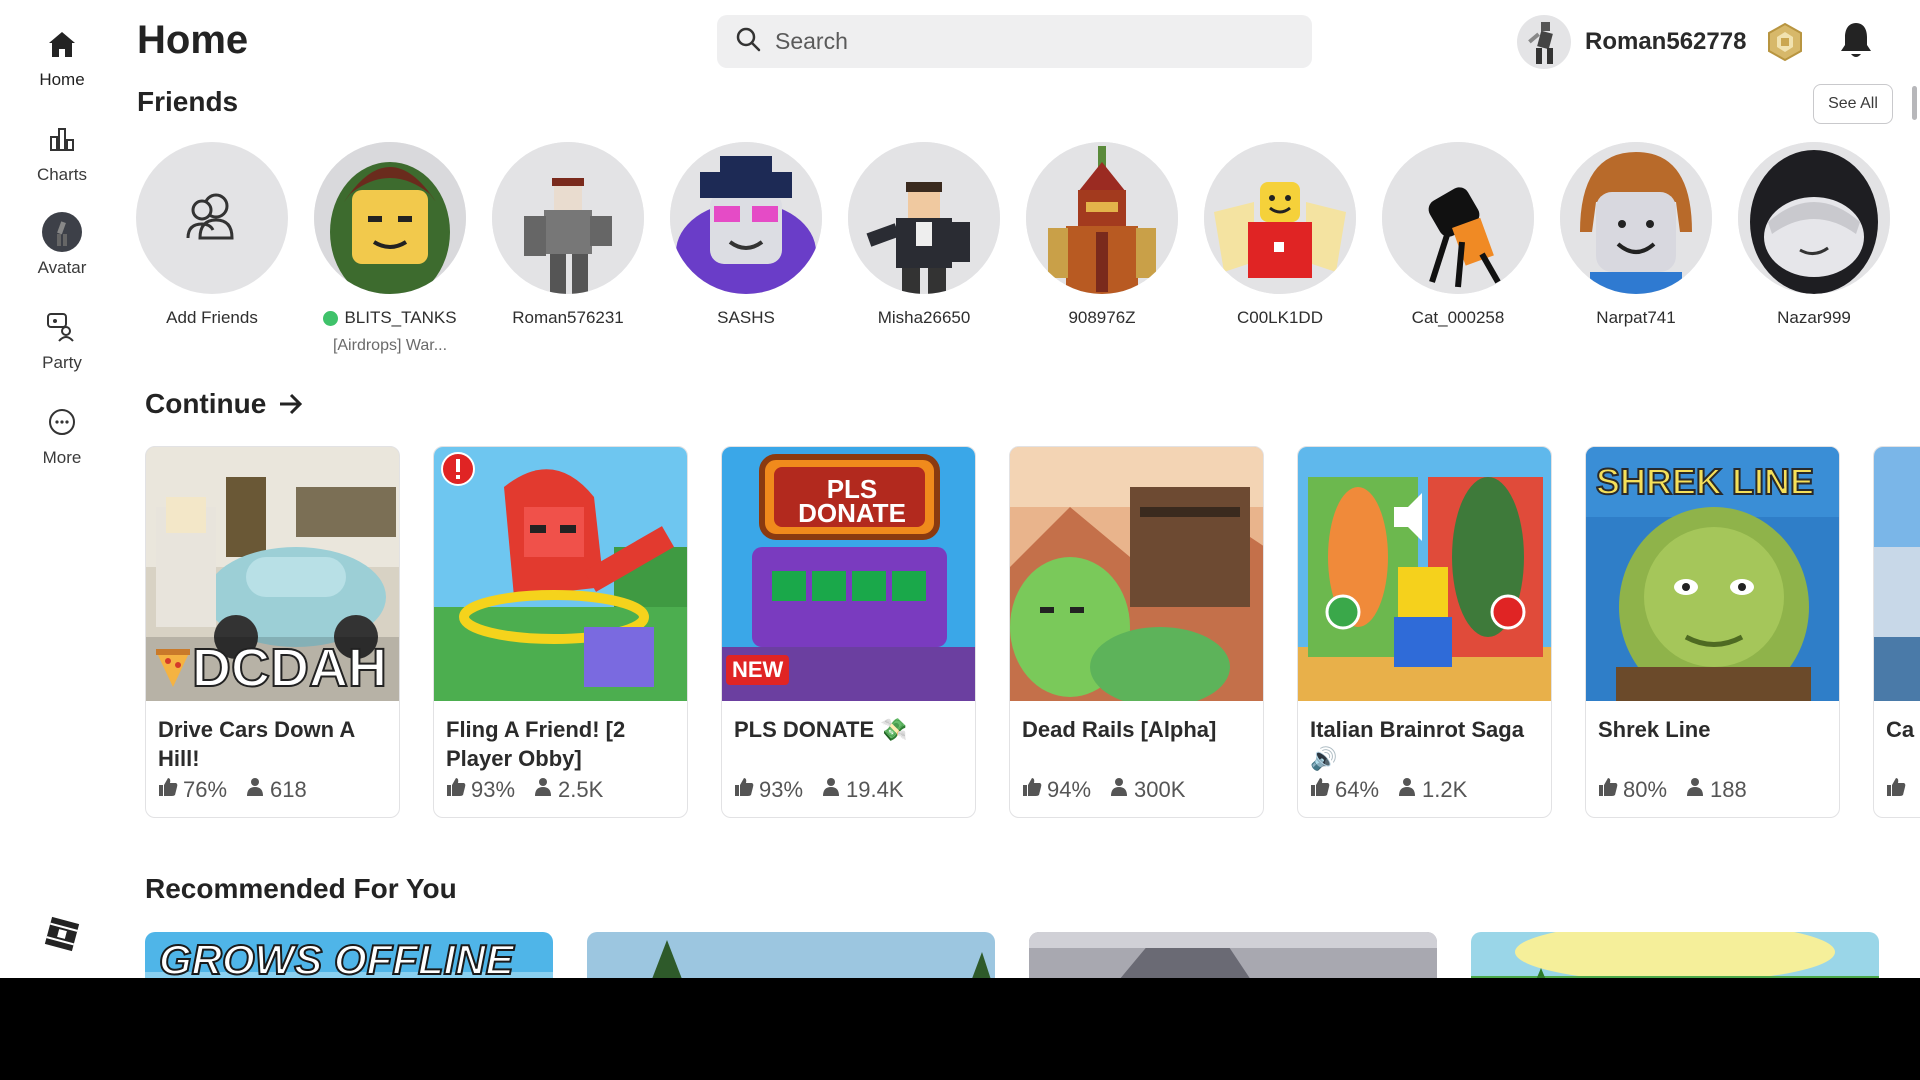 This screenshot has height=1080, width=1920. I want to click on rating-value: 80%, so click(1645, 789).